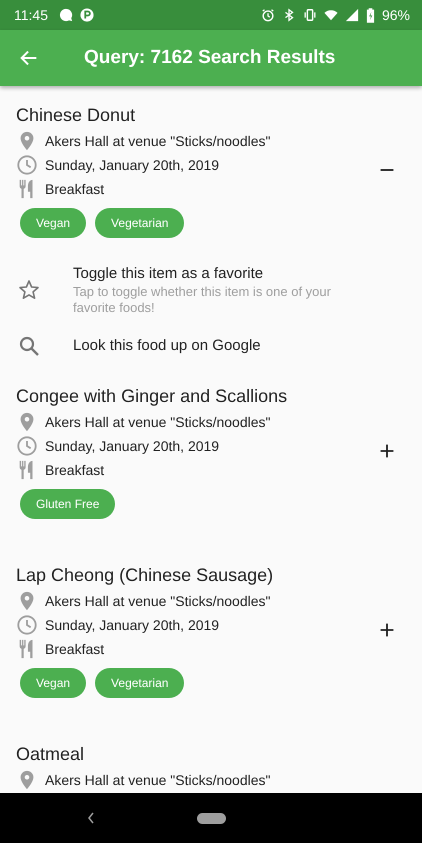 The image size is (422, 843). What do you see at coordinates (396, 15) in the screenshot?
I see `battery-percent: 96%` at bounding box center [396, 15].